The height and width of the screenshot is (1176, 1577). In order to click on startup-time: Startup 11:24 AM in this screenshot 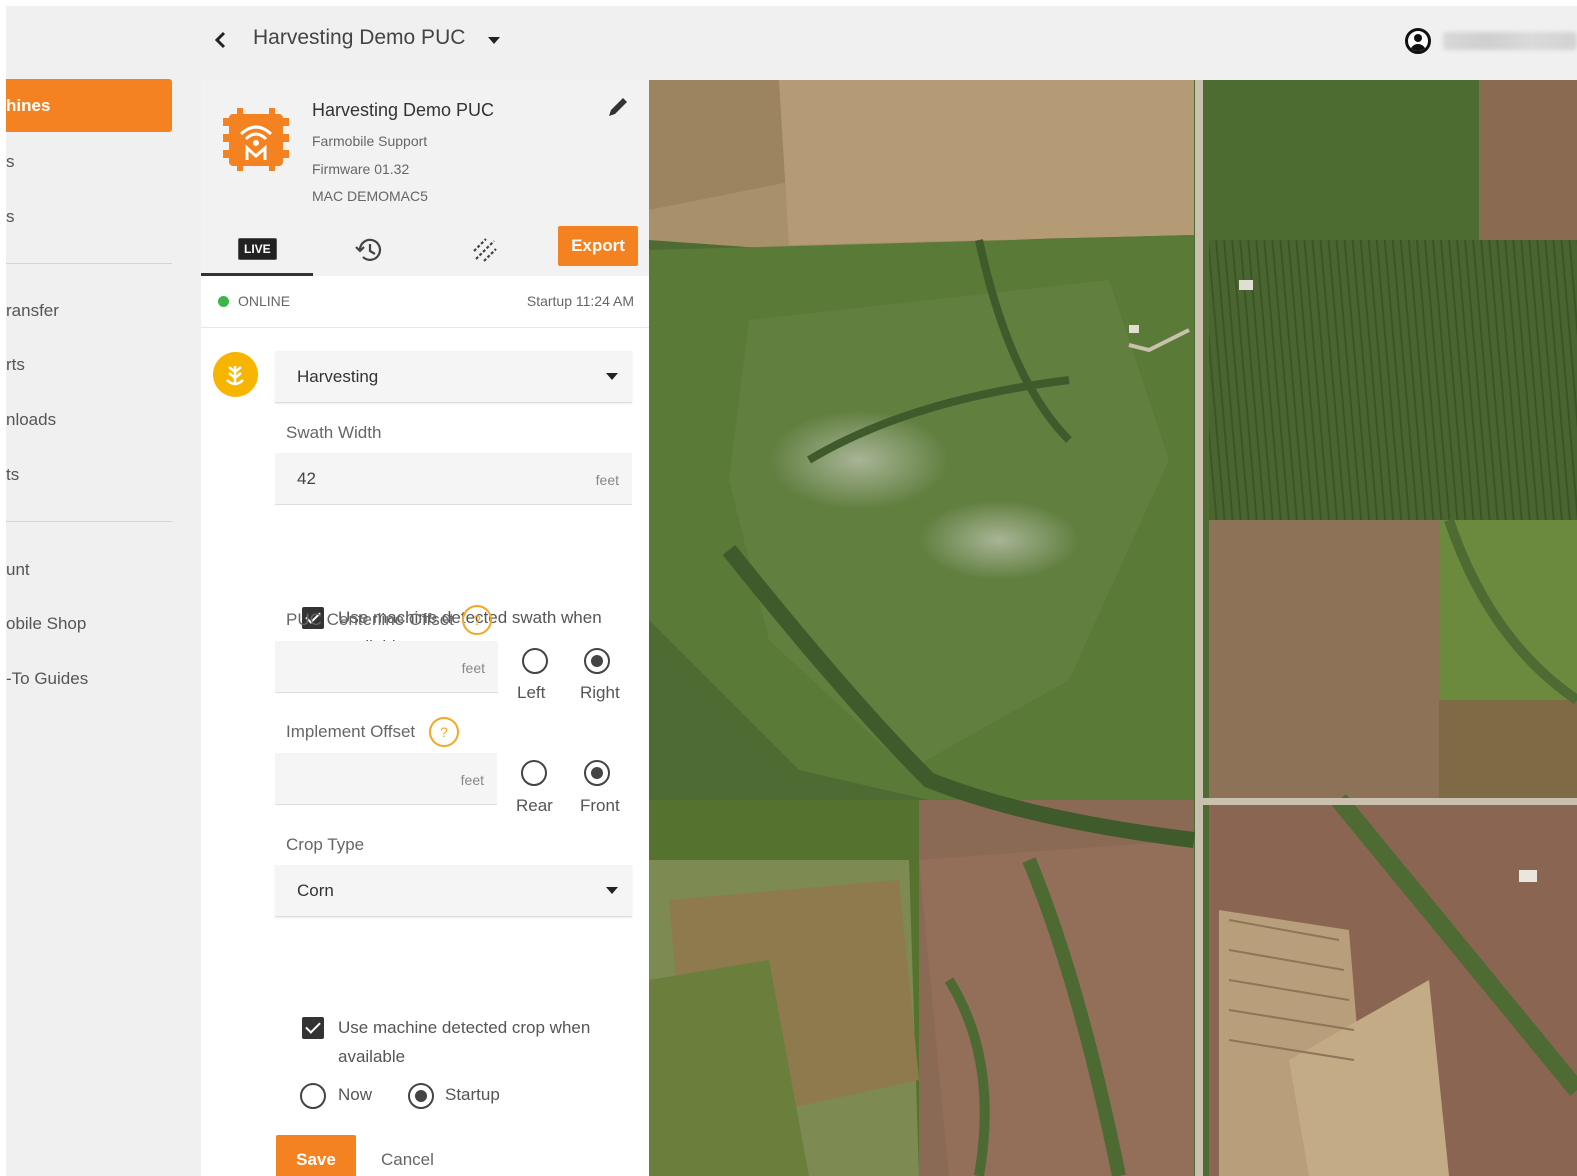, I will do `click(580, 301)`.